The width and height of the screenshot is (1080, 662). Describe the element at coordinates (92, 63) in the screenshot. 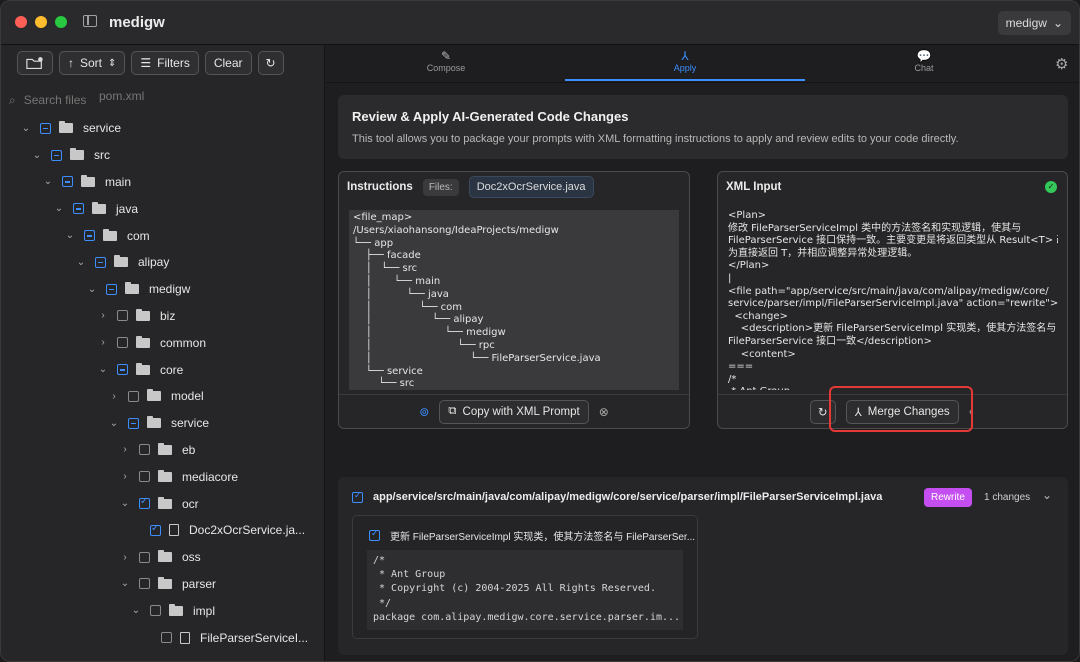

I see `sort-button: ↑ Sort ⇕` at that location.